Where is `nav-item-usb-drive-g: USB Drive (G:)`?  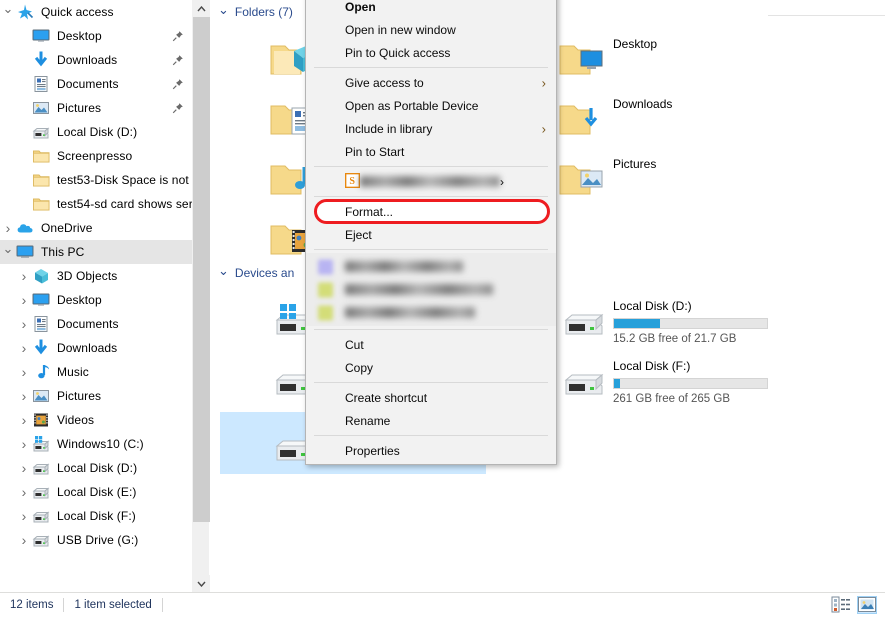
nav-item-usb-drive-g: USB Drive (G:) is located at coordinates (96, 540).